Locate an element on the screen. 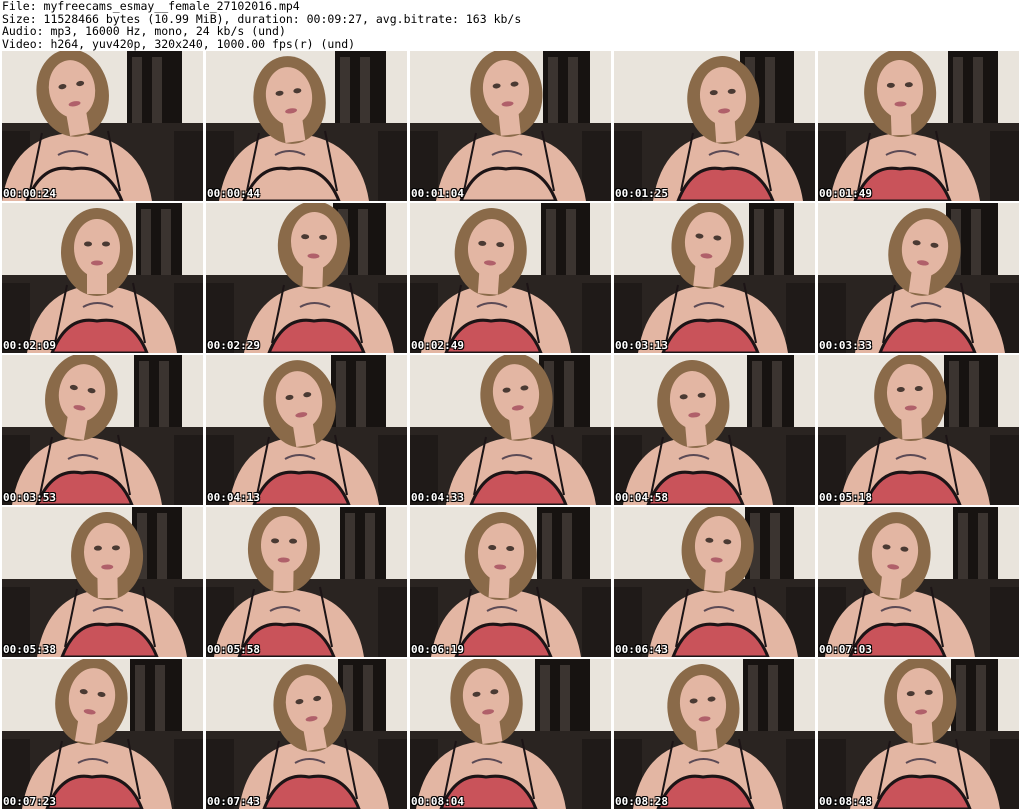  thumbnail-timestamp: 00:05:38 is located at coordinates (29, 649).